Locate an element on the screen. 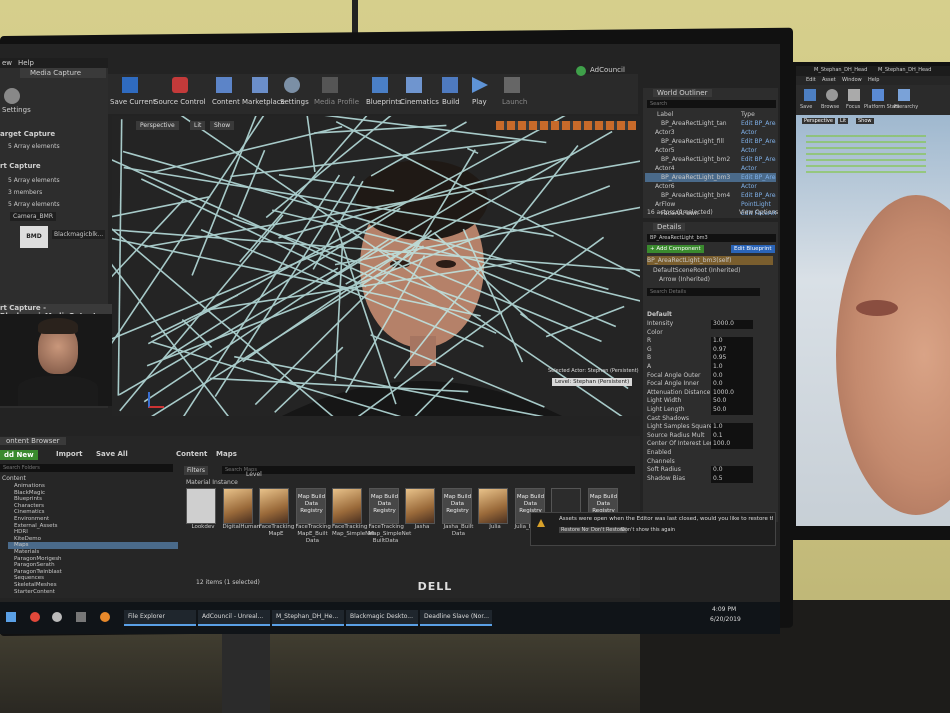 This screenshot has height=713, width=950. property-value: 0.95 is located at coordinates (732, 358).